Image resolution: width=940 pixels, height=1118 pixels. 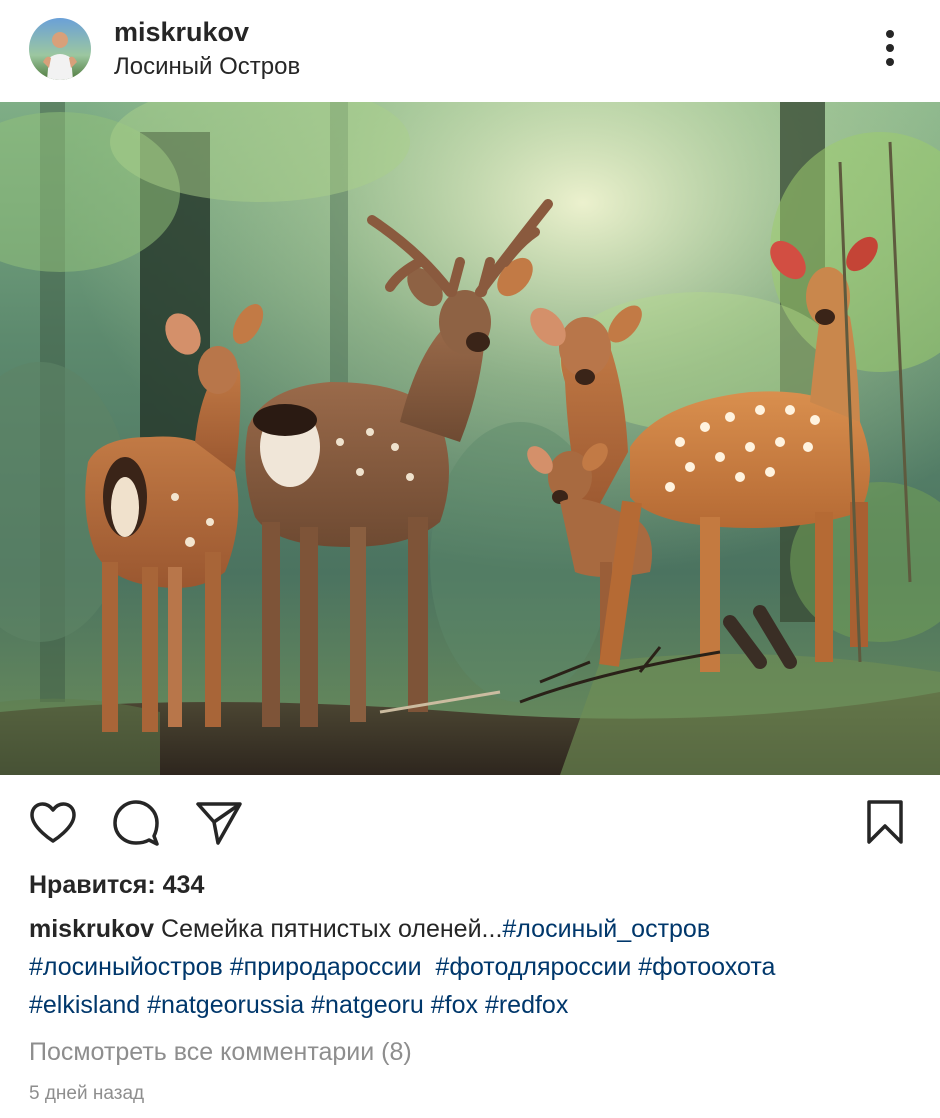 What do you see at coordinates (116, 885) in the screenshot?
I see `likes-count: Нравится: 434` at bounding box center [116, 885].